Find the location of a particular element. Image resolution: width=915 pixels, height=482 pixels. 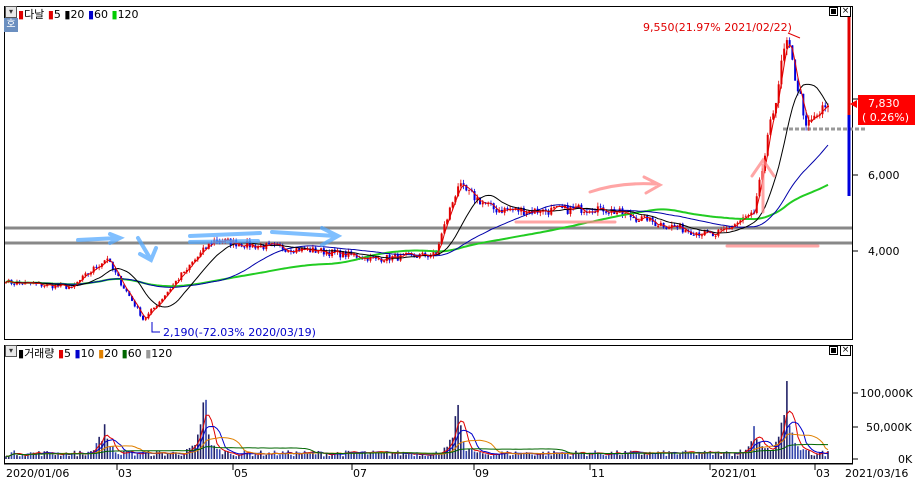

current-price-badge: 7,830 ( 0.26%) is located at coordinates (882, 110).